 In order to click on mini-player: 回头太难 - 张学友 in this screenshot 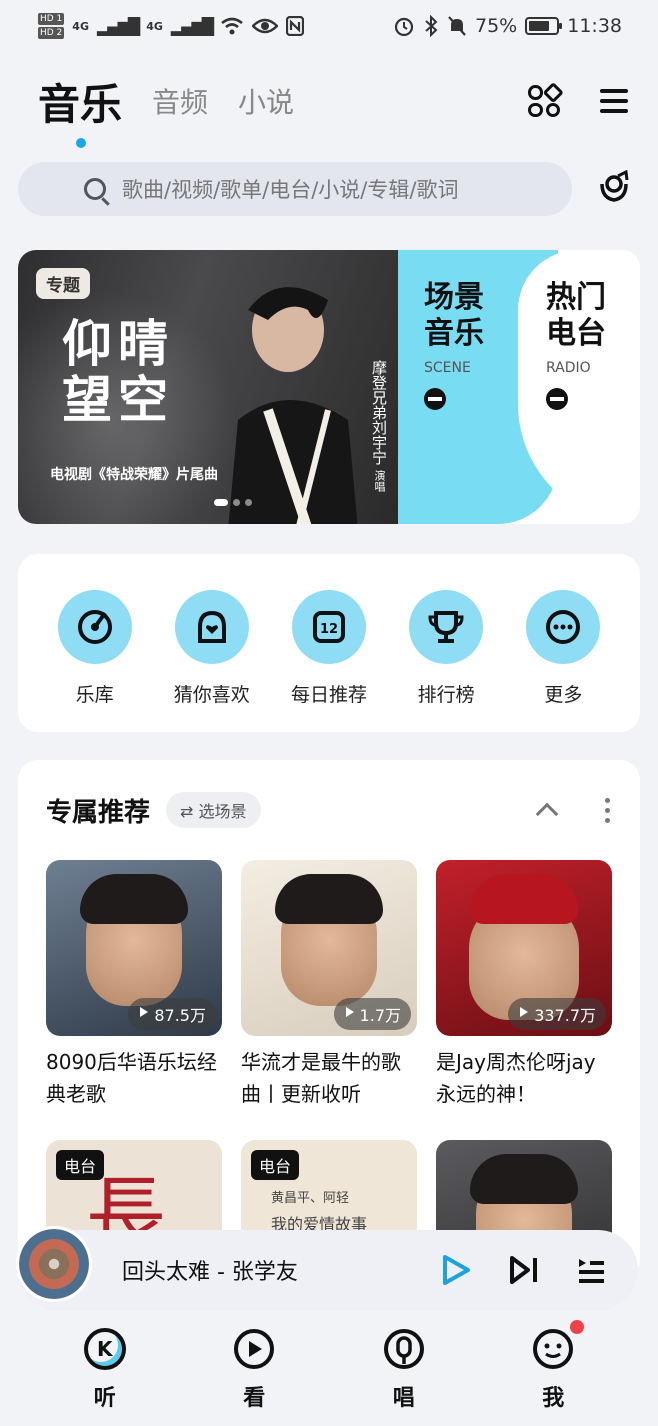, I will do `click(327, 1268)`.